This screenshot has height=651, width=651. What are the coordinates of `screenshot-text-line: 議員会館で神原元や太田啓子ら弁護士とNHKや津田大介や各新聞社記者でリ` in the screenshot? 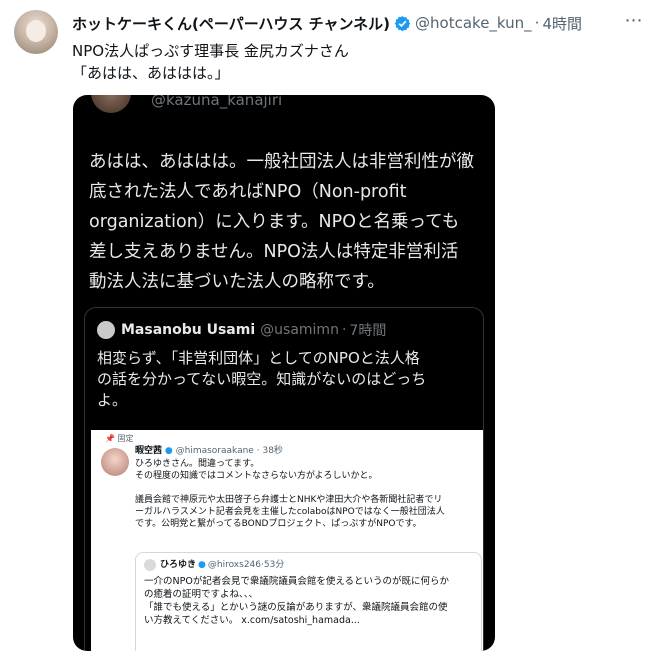 It's located at (289, 500).